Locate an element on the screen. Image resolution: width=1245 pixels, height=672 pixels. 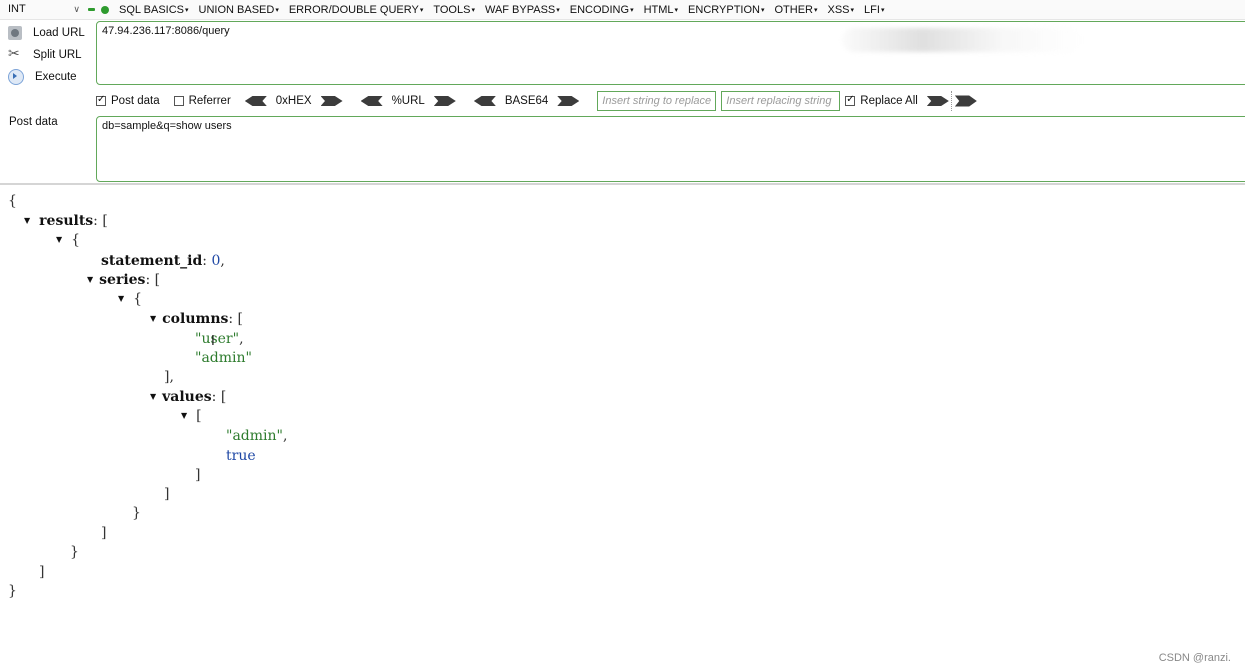
hex-encoder: 0xHEX is located at coordinates (293, 101).